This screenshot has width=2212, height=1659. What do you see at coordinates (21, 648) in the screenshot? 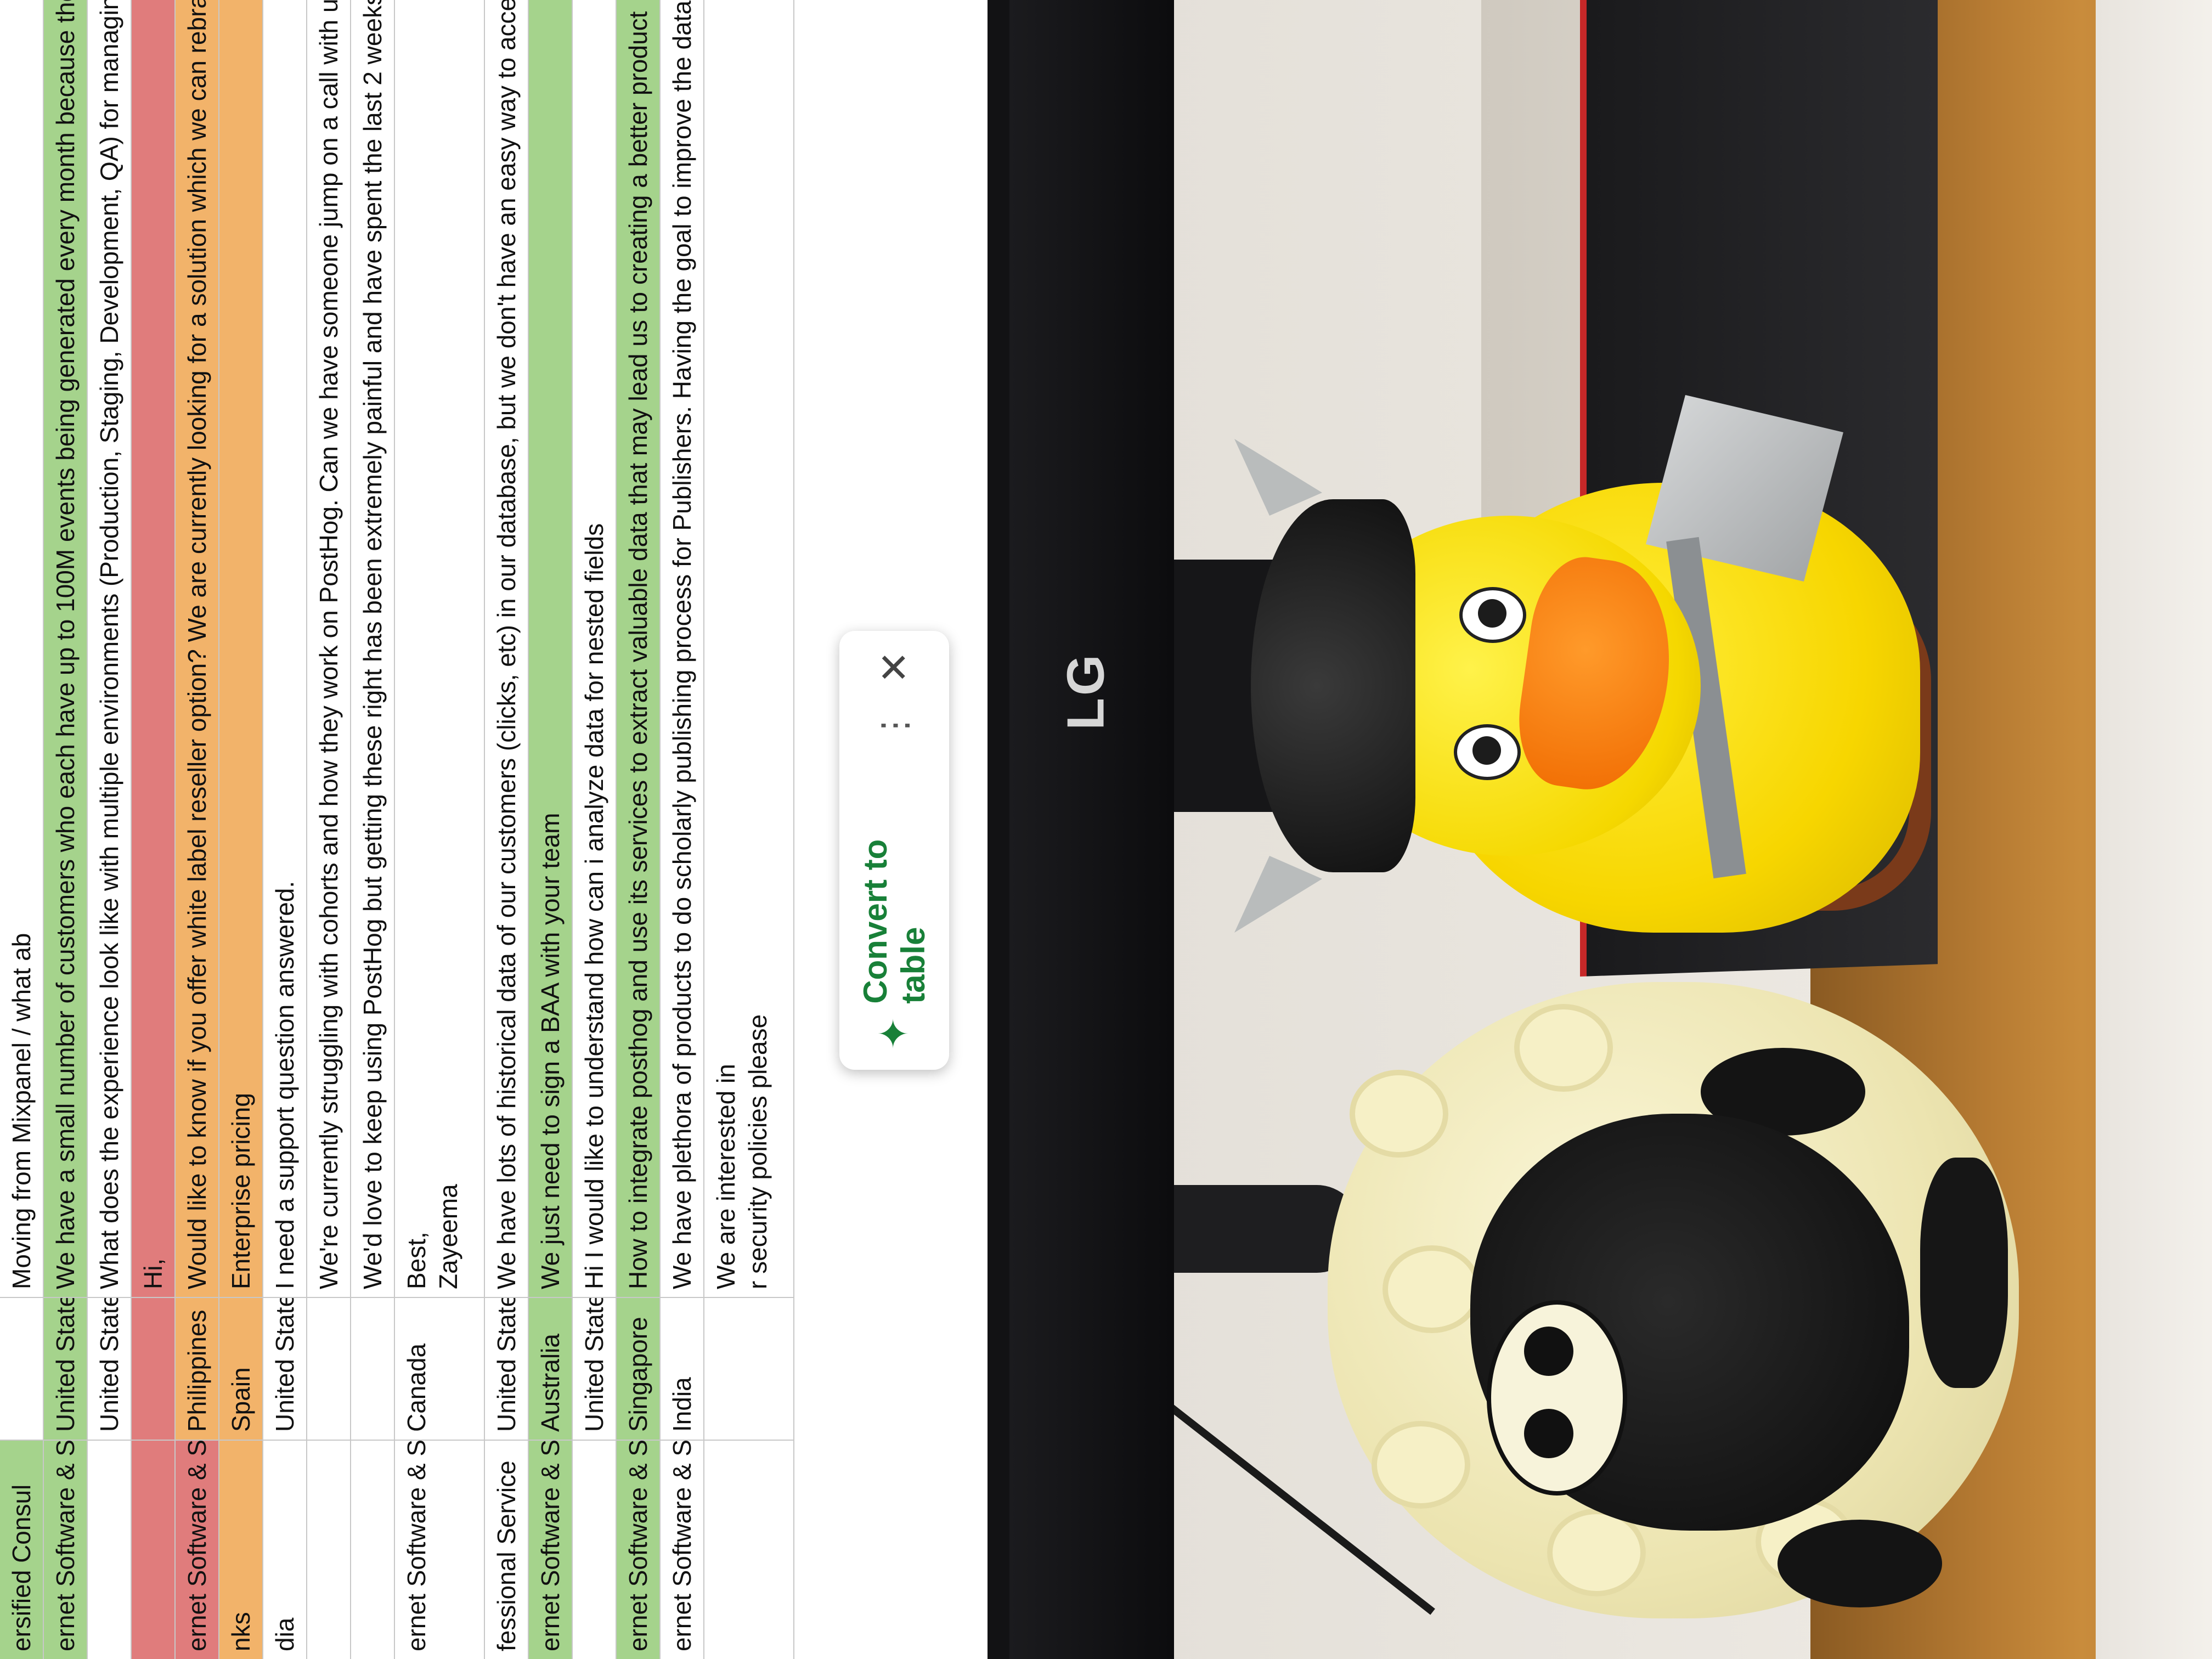
I see `message-cell: Moving from Mixpanel / what ab` at bounding box center [21, 648].